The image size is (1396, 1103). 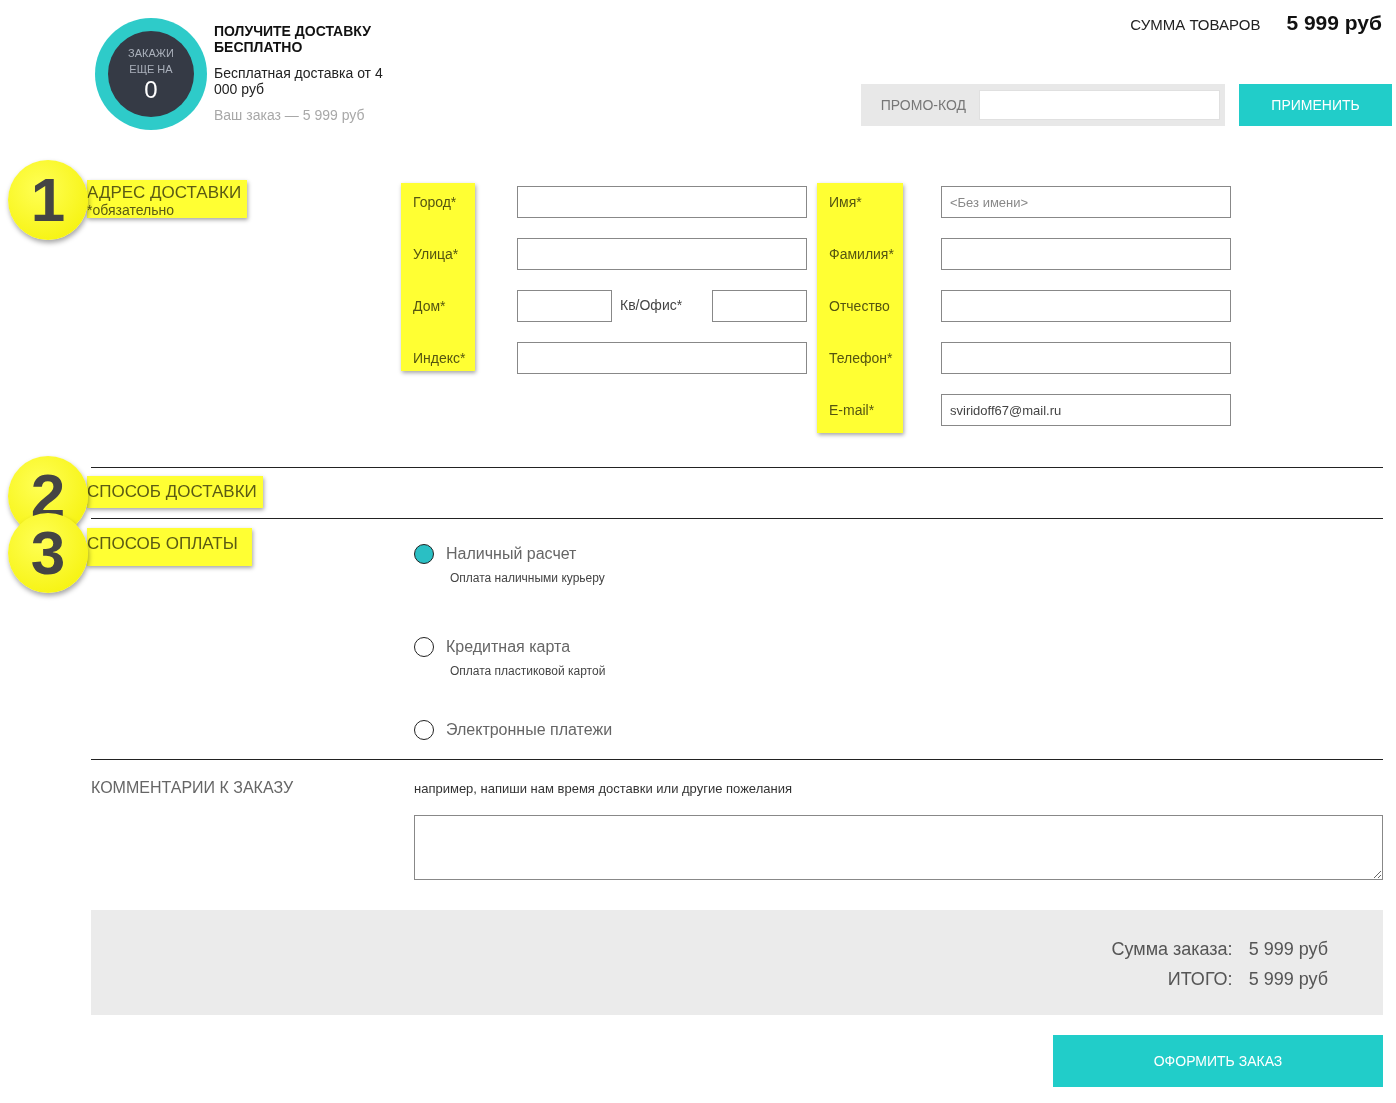 I want to click on field-label: Телефон*, so click(x=861, y=358).